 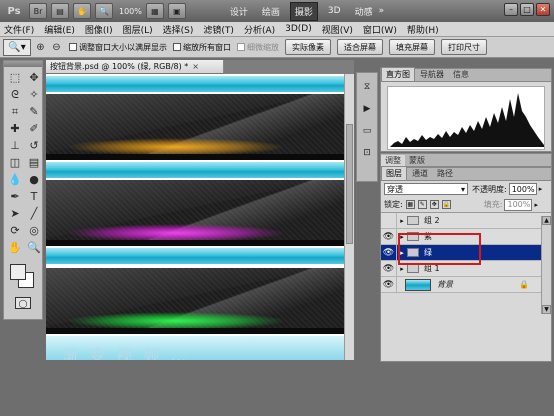 What do you see at coordinates (218, 29) in the screenshot?
I see `menu-filter: 滤镜(T)` at bounding box center [218, 29].